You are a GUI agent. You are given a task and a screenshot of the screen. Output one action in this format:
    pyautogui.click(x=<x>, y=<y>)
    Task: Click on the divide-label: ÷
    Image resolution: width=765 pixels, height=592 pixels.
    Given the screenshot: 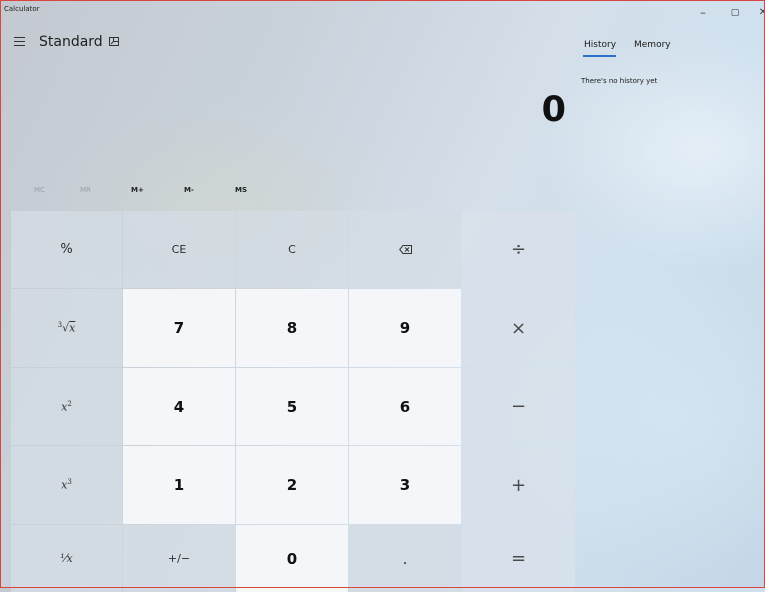 What is the action you would take?
    pyautogui.click(x=518, y=249)
    